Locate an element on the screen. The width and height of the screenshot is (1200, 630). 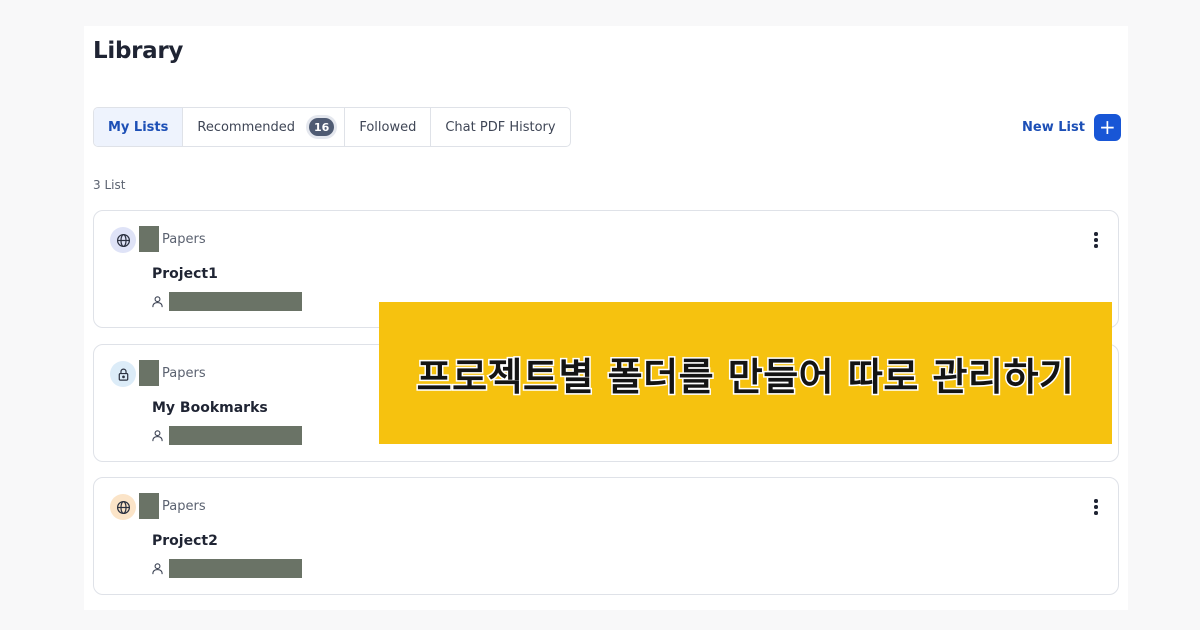
tab-chat-pdf-history: Chat PDF History is located at coordinates (499, 127).